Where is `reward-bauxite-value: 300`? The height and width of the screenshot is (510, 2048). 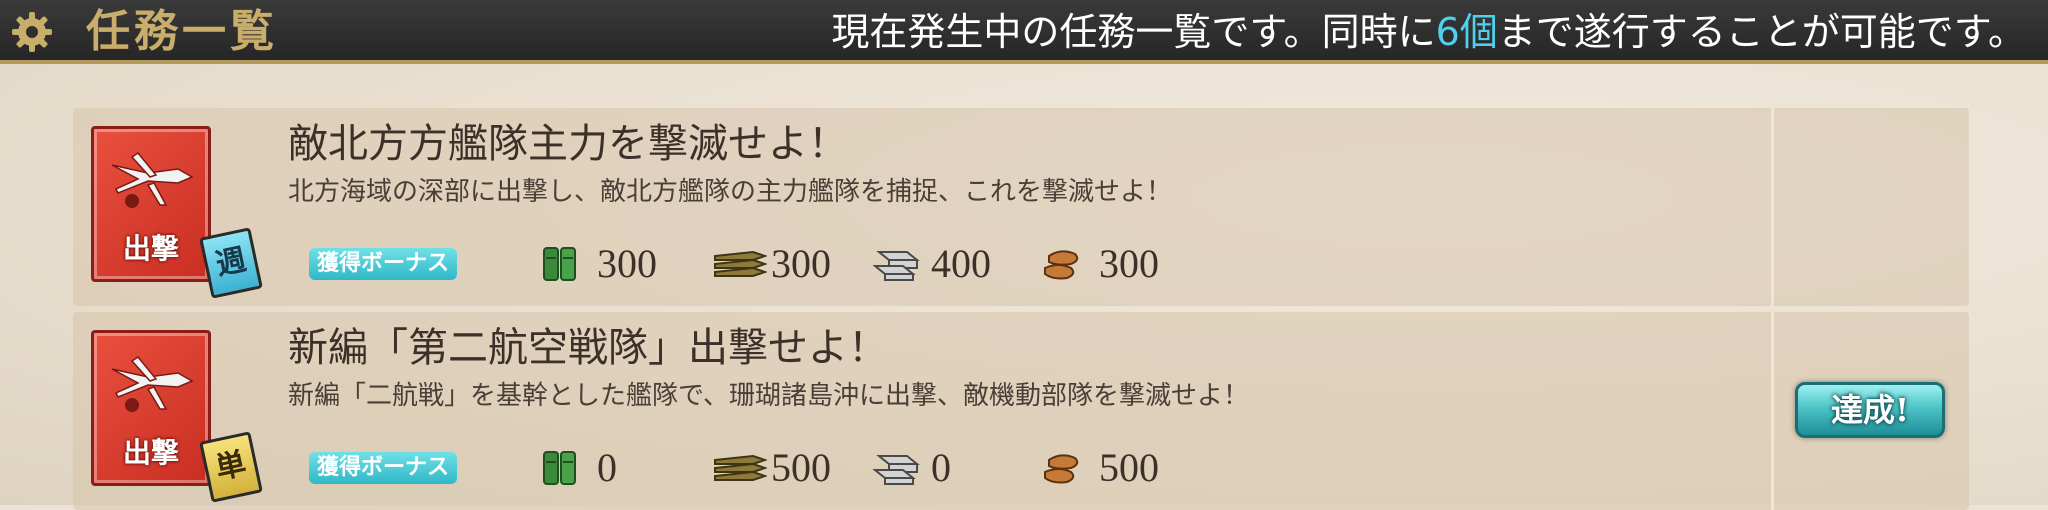 reward-bauxite-value: 300 is located at coordinates (1129, 263).